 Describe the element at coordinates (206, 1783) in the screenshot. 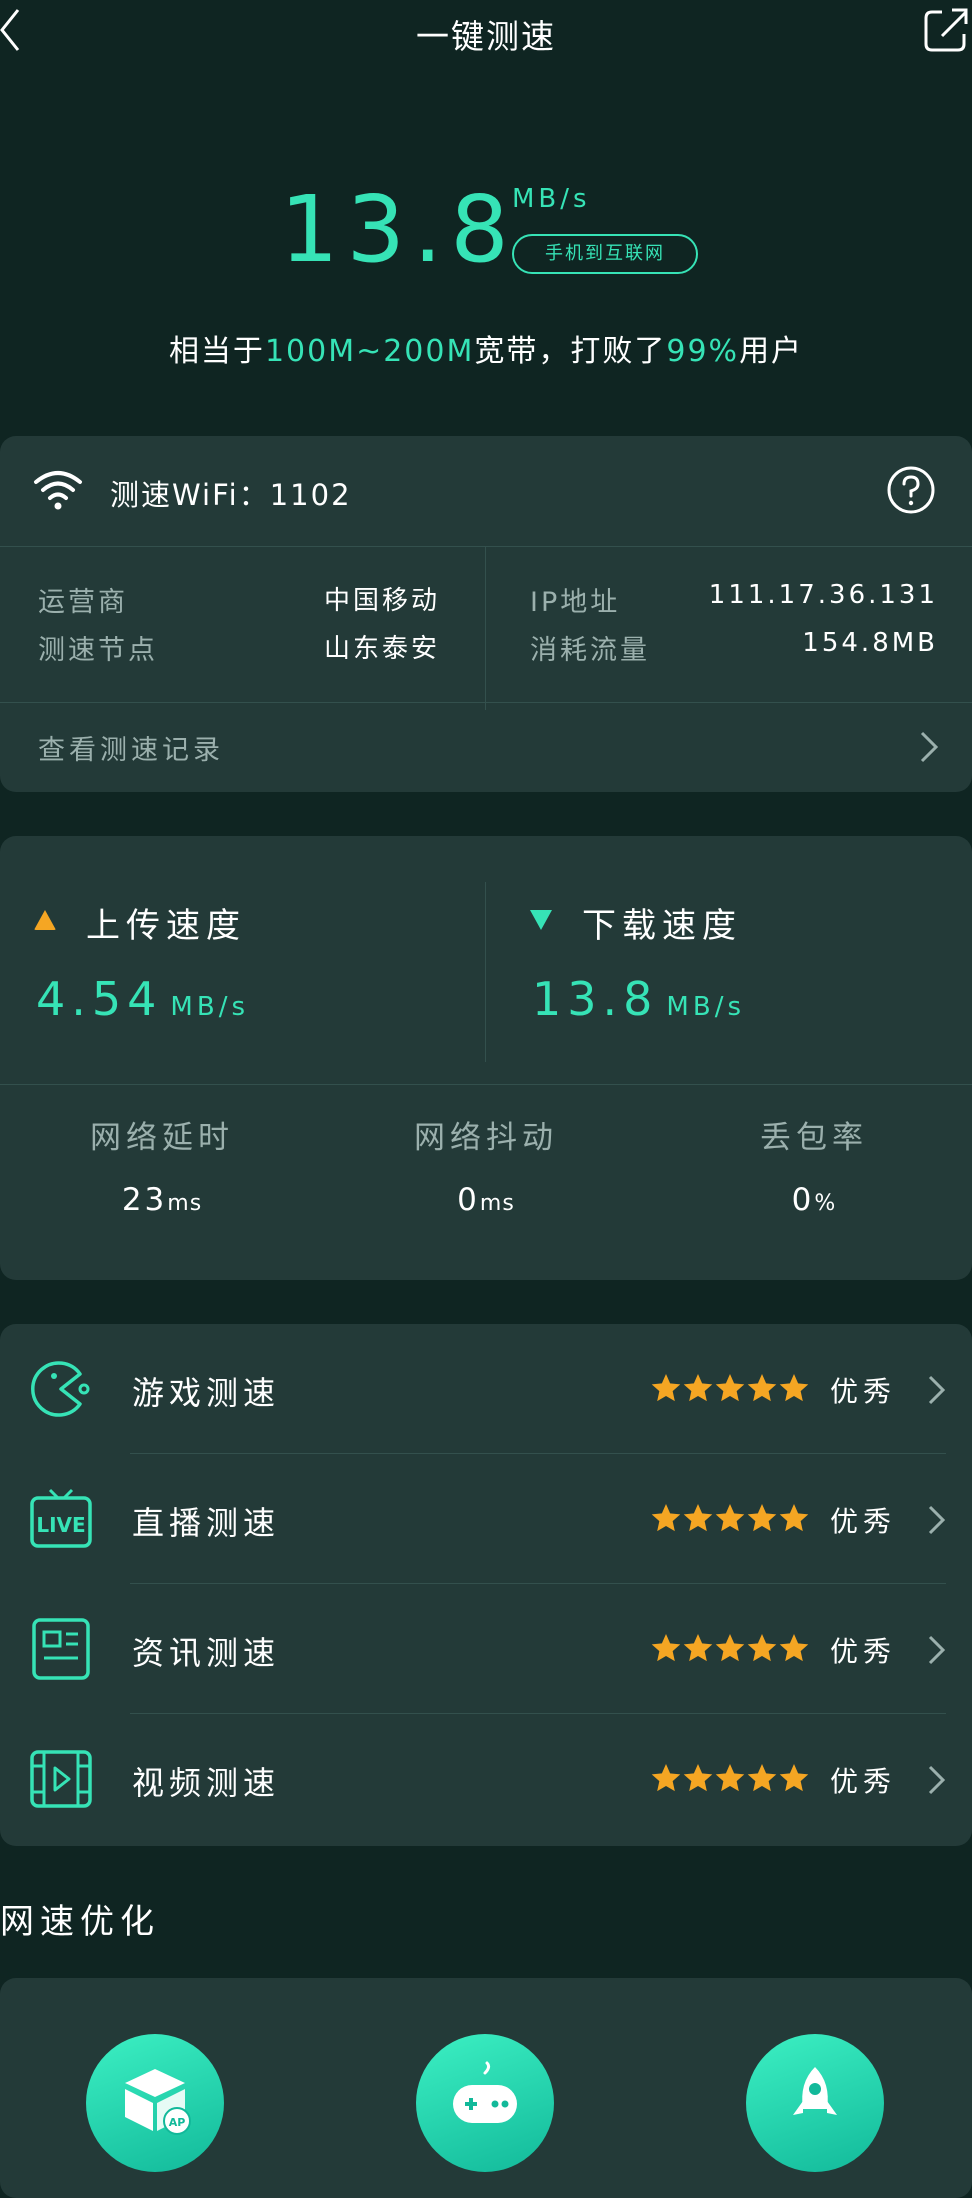

I see `test-name: 视频测速` at that location.